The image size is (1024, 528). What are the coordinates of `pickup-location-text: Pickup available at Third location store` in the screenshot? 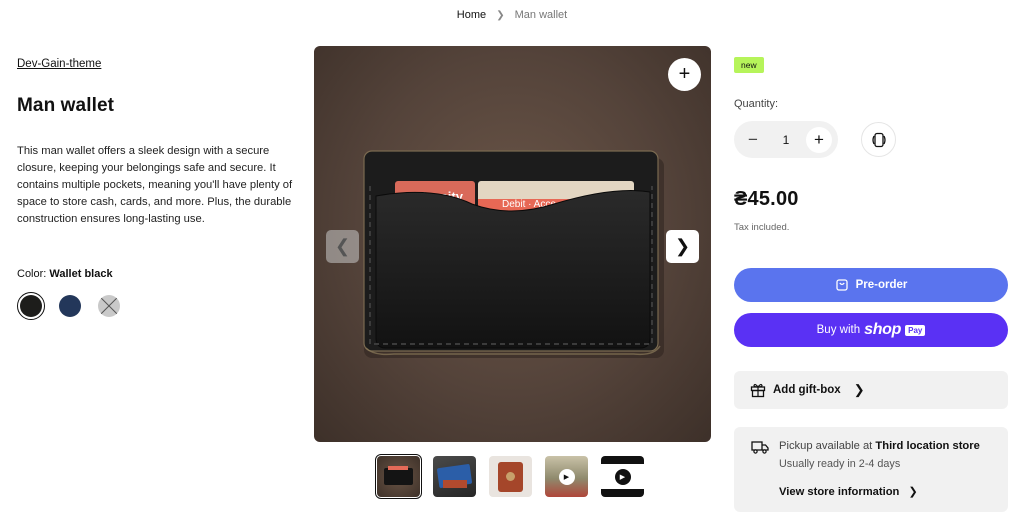 It's located at (879, 446).